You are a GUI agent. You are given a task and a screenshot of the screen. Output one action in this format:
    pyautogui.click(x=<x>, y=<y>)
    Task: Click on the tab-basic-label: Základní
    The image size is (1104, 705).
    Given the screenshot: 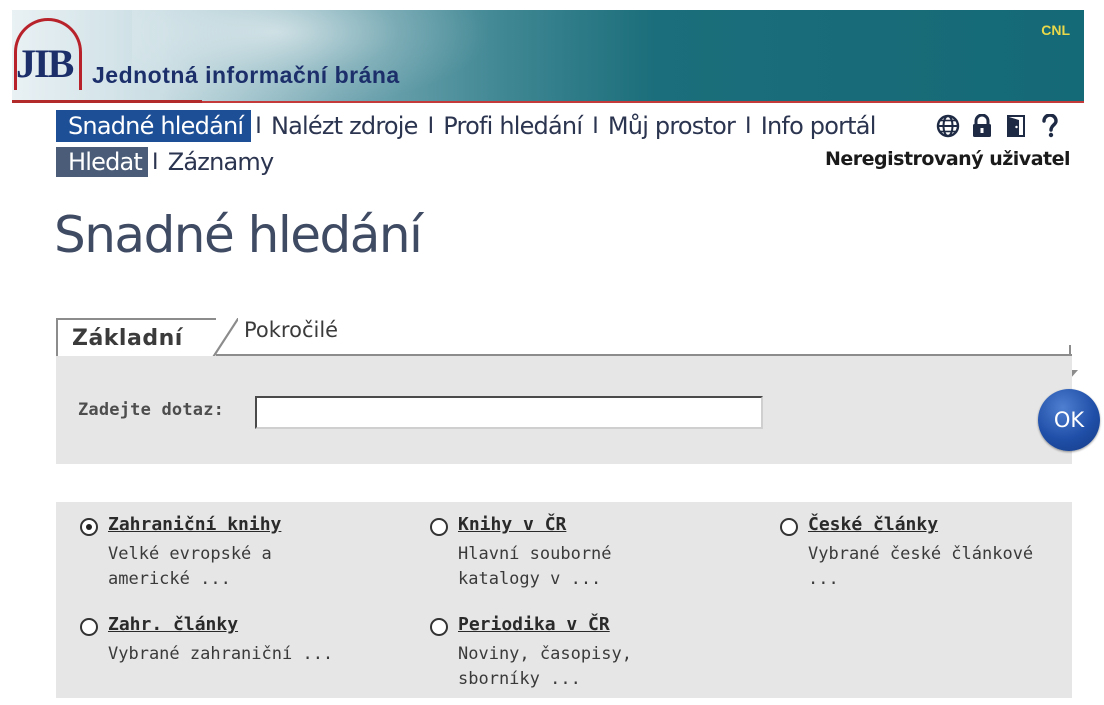 What is the action you would take?
    pyautogui.click(x=127, y=338)
    